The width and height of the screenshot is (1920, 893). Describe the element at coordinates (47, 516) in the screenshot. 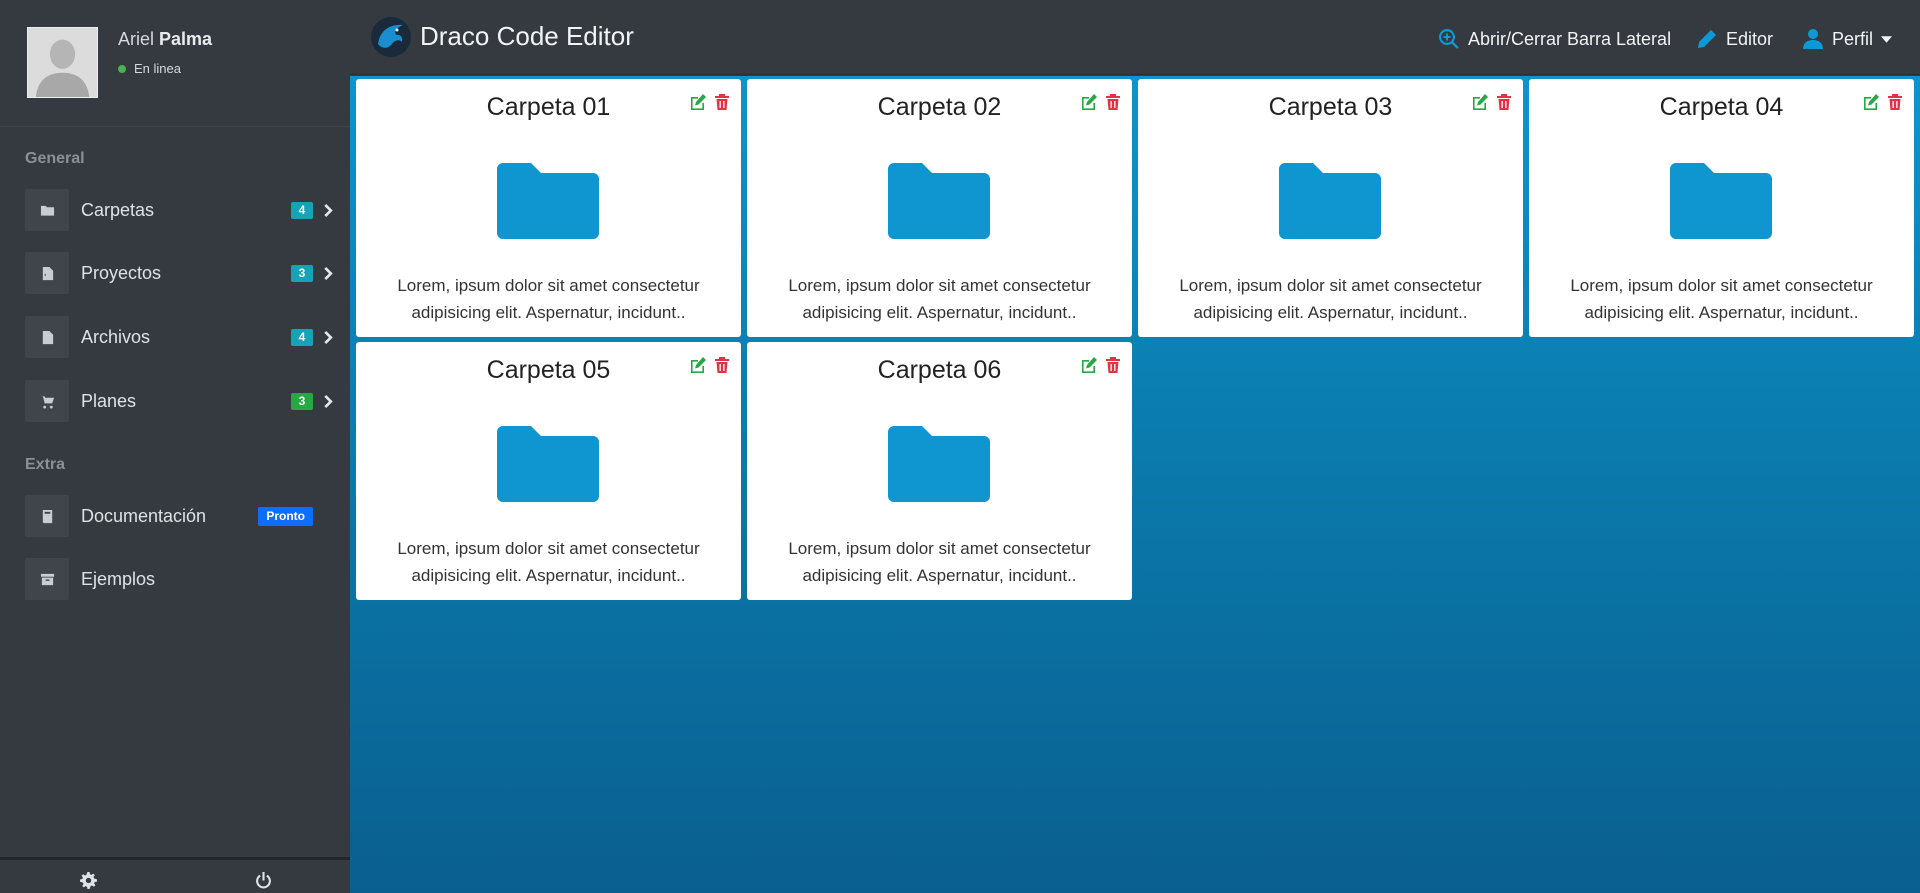

I see `book-icon` at that location.